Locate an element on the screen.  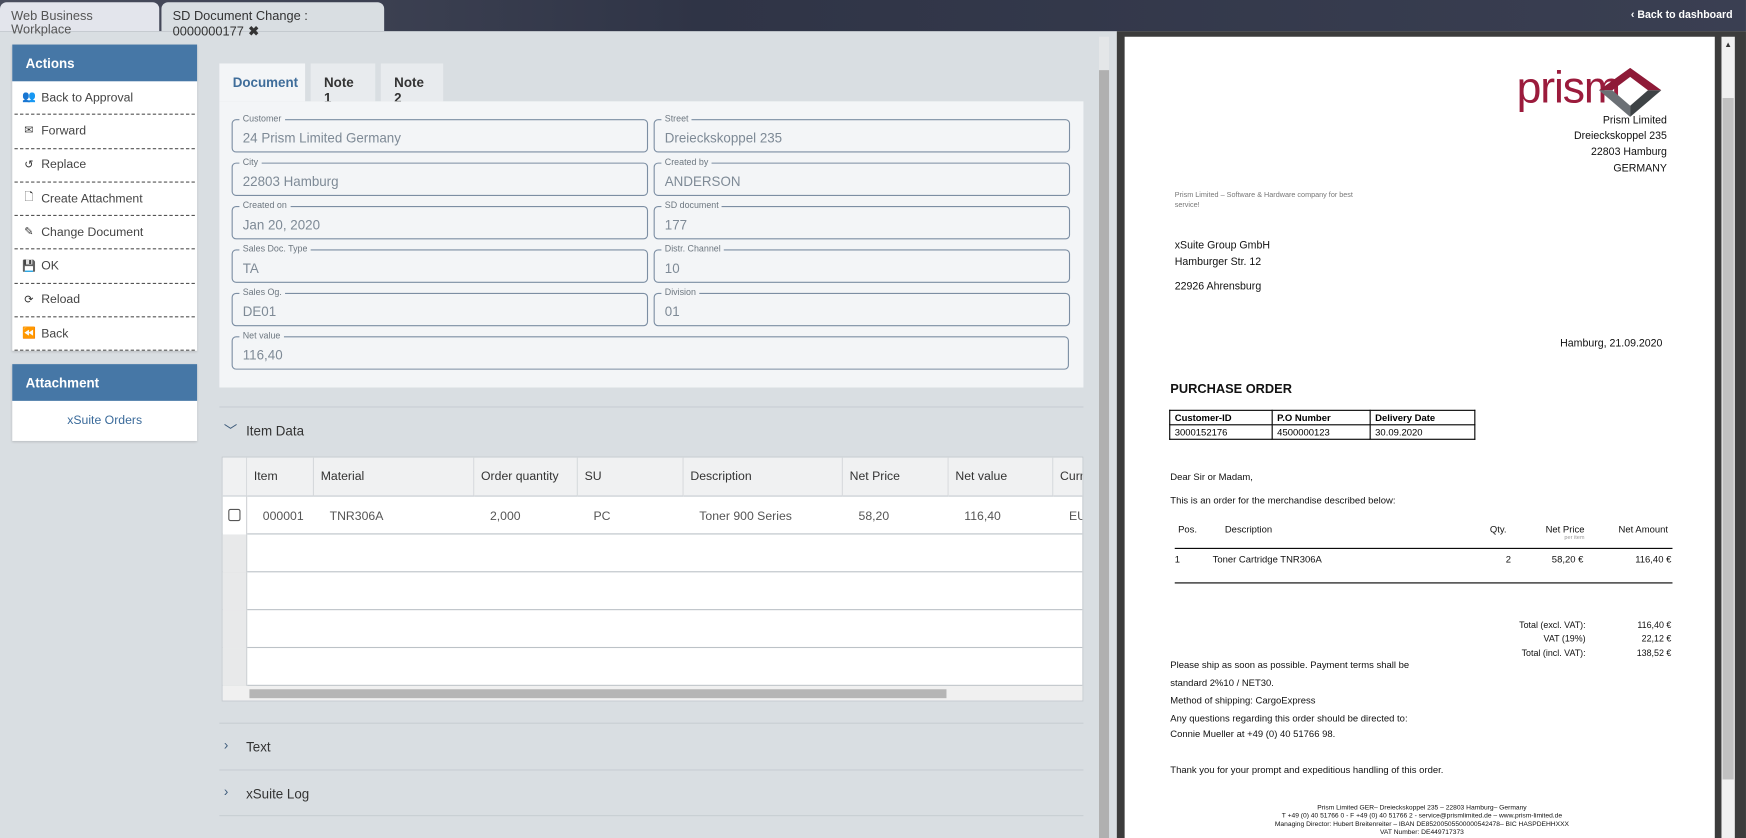
pdf-text: per item is located at coordinates (1574, 538).